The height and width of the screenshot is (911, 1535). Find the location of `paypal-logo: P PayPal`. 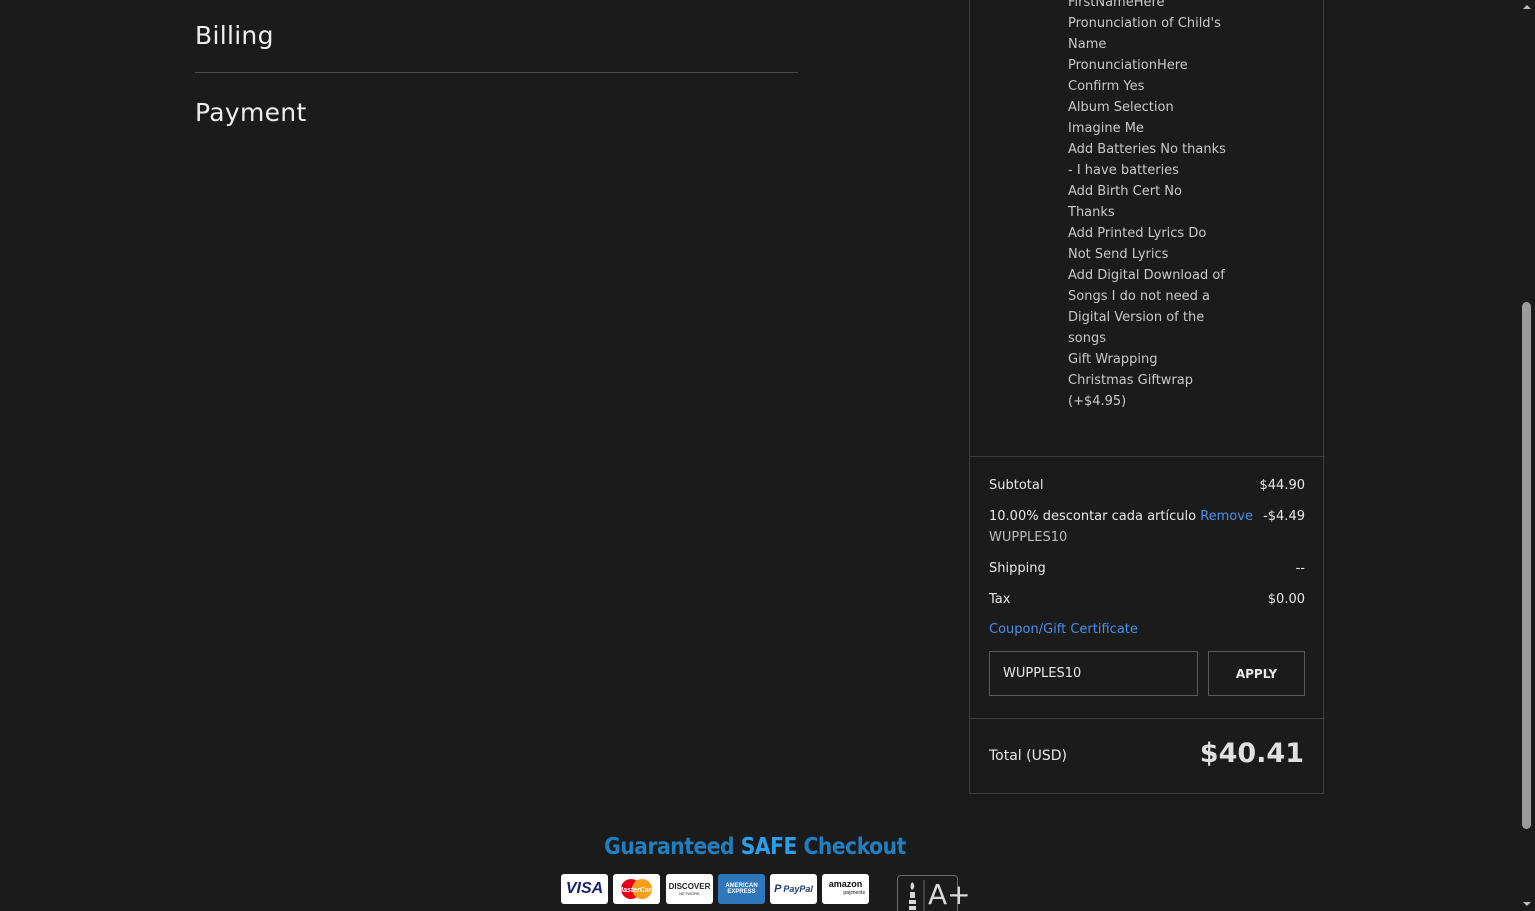

paypal-logo: P PayPal is located at coordinates (793, 889).